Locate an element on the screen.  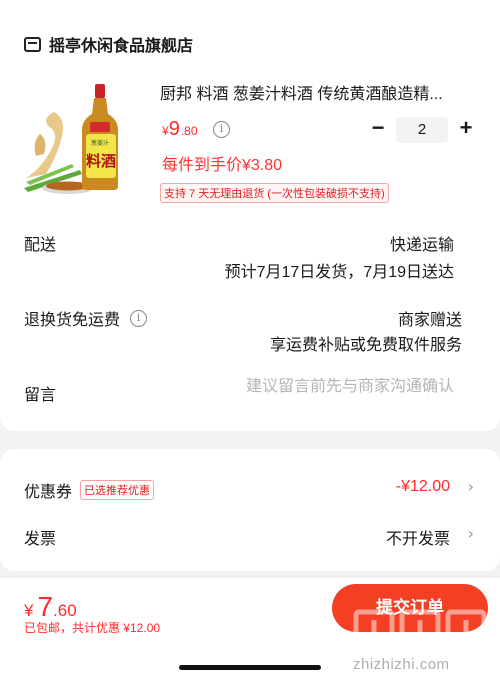
price-integer: 9 is located at coordinates (174, 129).